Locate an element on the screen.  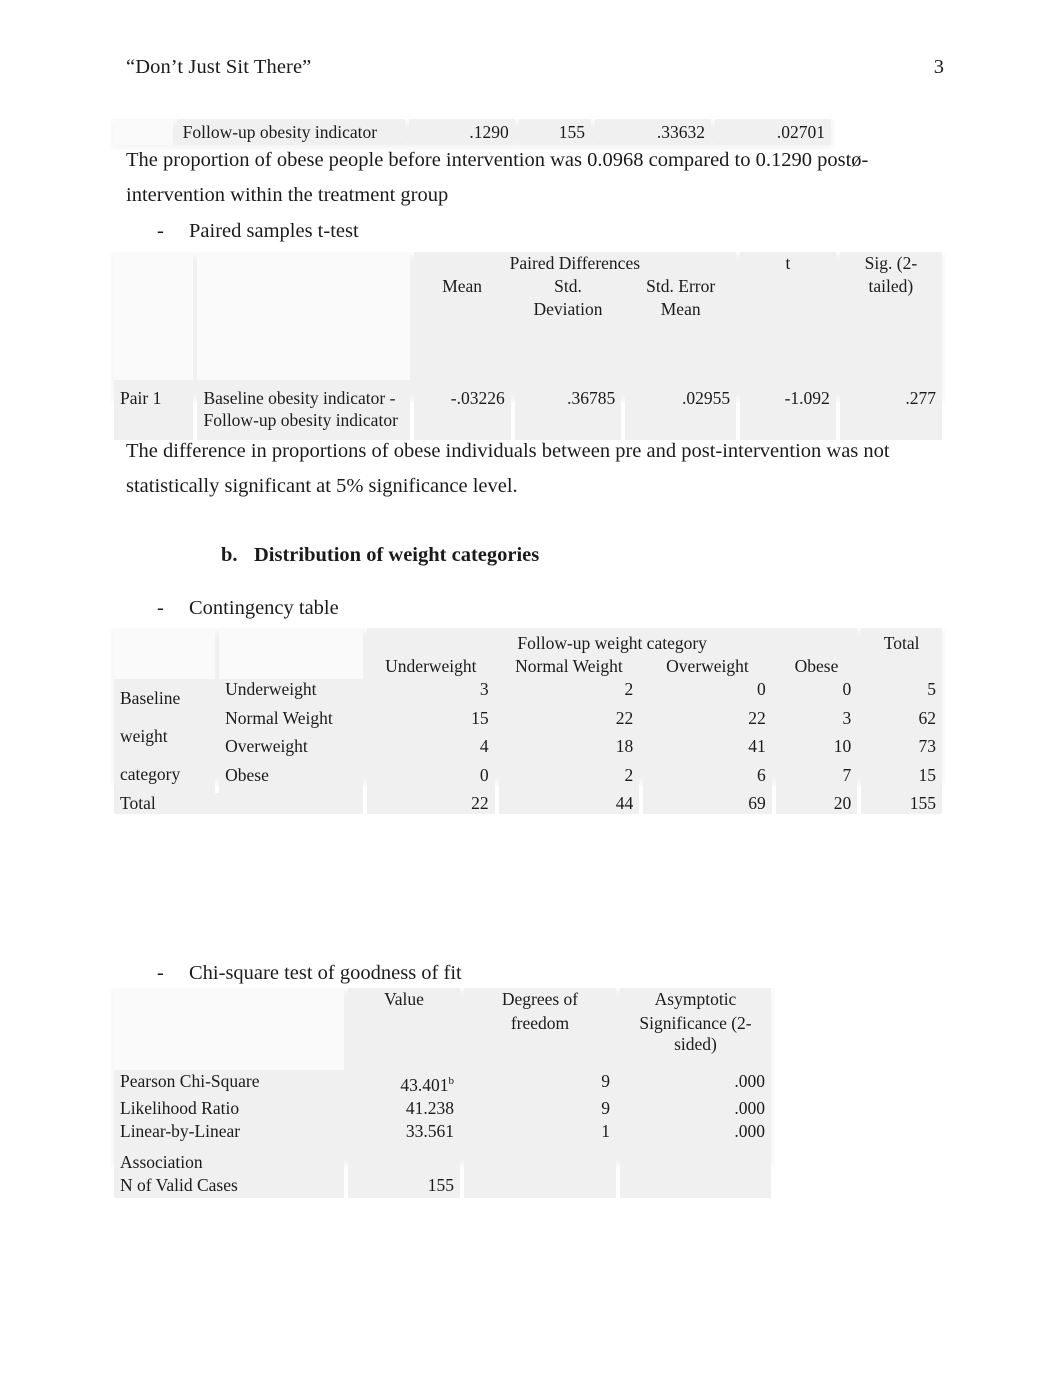
table-row: Normal Weight 15 22 22 3 62 is located at coordinates (528, 721).